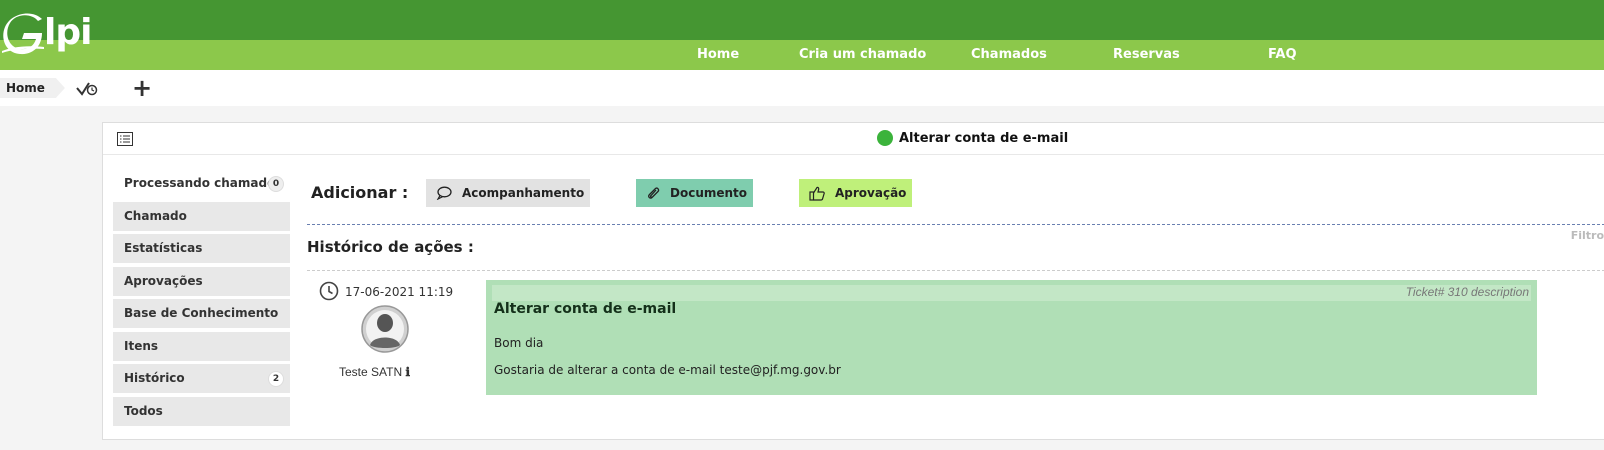 This screenshot has width=1604, height=450. Describe the element at coordinates (802, 20) in the screenshot. I see `top-header` at that location.